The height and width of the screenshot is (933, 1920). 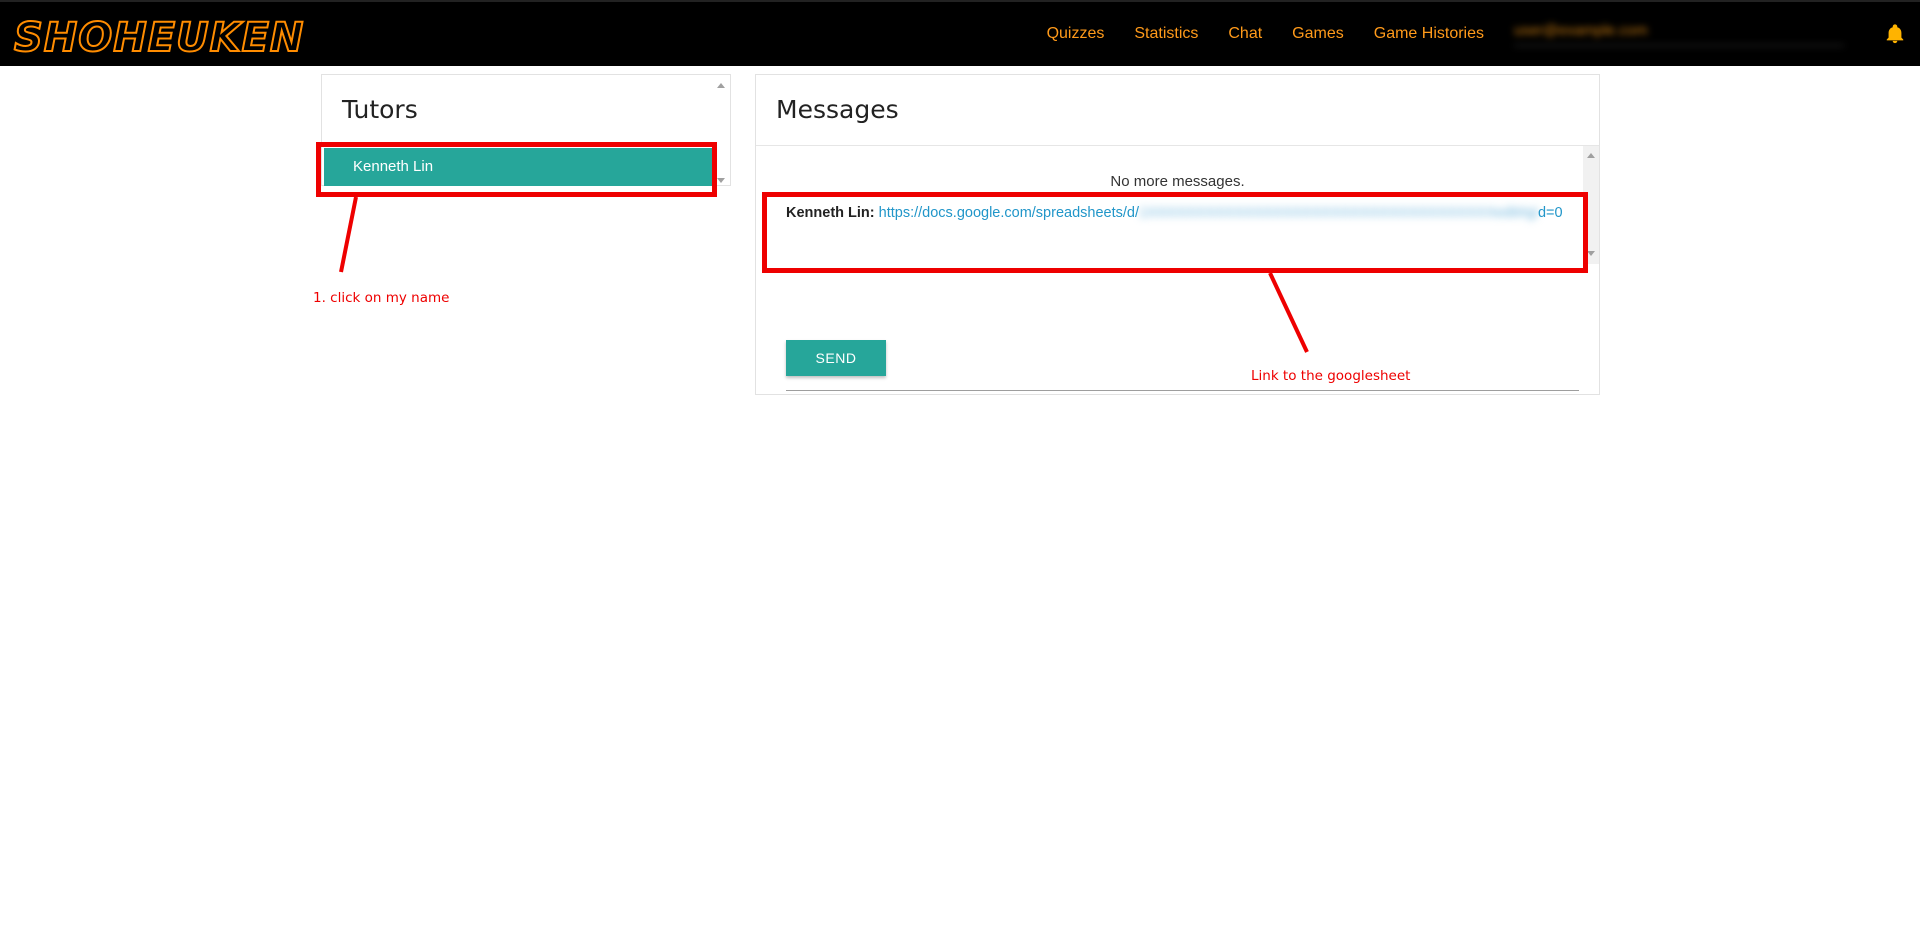 What do you see at coordinates (1591, 155) in the screenshot?
I see `messages-scroll-up-icon` at bounding box center [1591, 155].